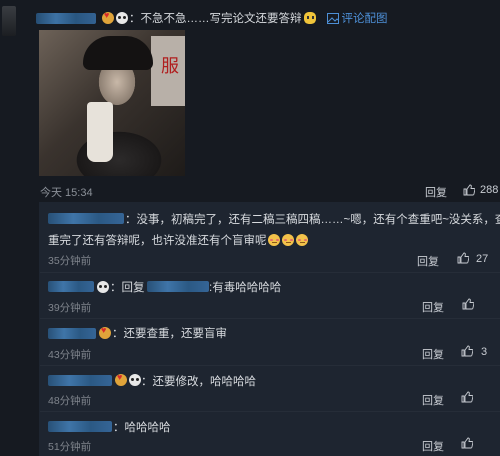 The width and height of the screenshot is (500, 456). What do you see at coordinates (484, 352) in the screenshot?
I see `reply-likes-count: 3` at bounding box center [484, 352].